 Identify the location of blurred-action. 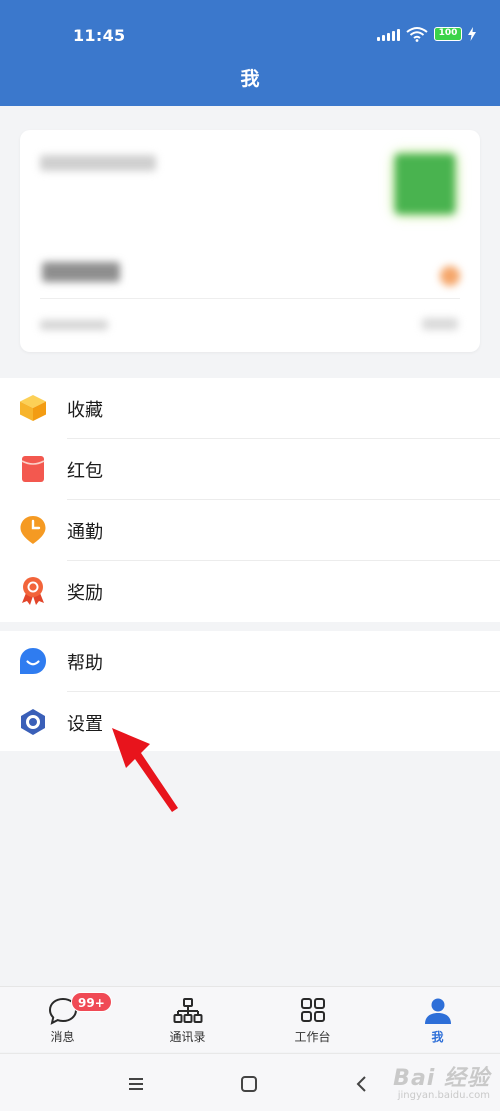
(440, 324).